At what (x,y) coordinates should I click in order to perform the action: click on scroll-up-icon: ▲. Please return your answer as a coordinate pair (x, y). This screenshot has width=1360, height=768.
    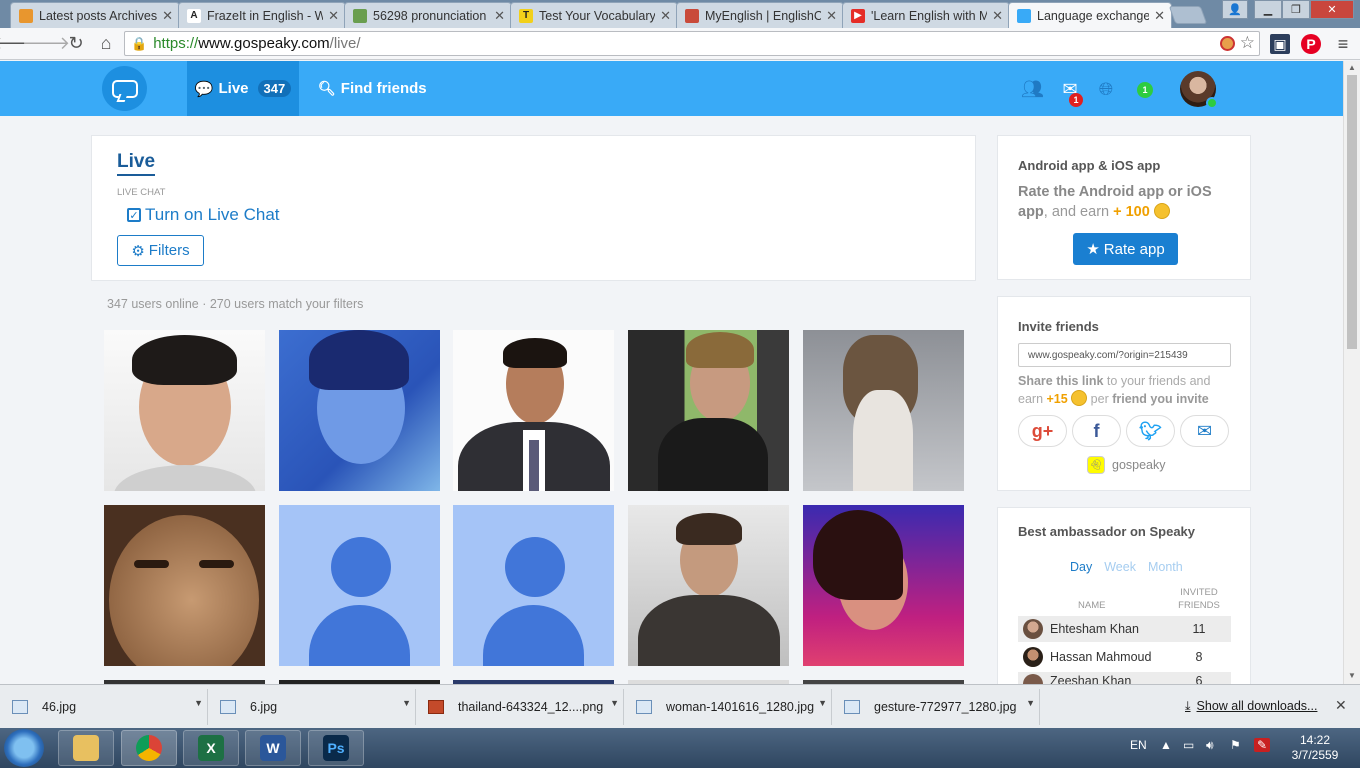
    Looking at the image, I should click on (1352, 67).